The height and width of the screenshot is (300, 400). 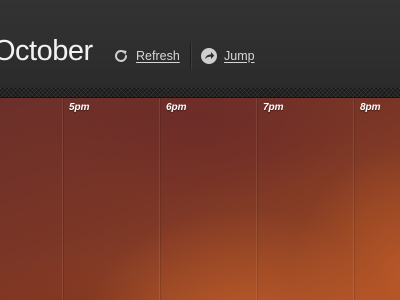 What do you see at coordinates (79, 107) in the screenshot?
I see `hour-label-5pm: 5pm` at bounding box center [79, 107].